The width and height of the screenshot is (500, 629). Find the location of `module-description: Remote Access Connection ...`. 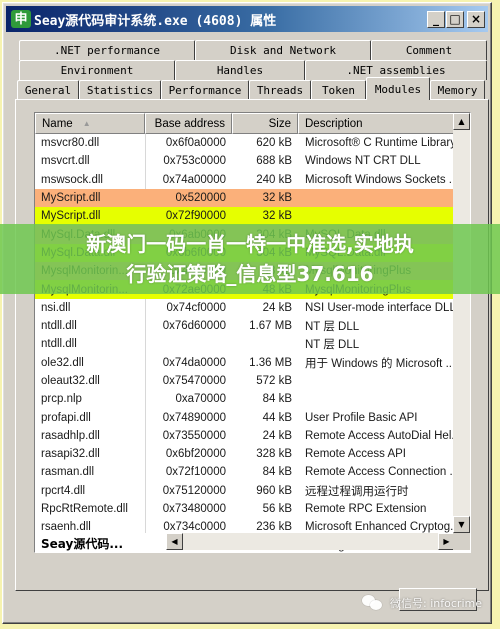

module-description: Remote Access Connection ... is located at coordinates (380, 472).